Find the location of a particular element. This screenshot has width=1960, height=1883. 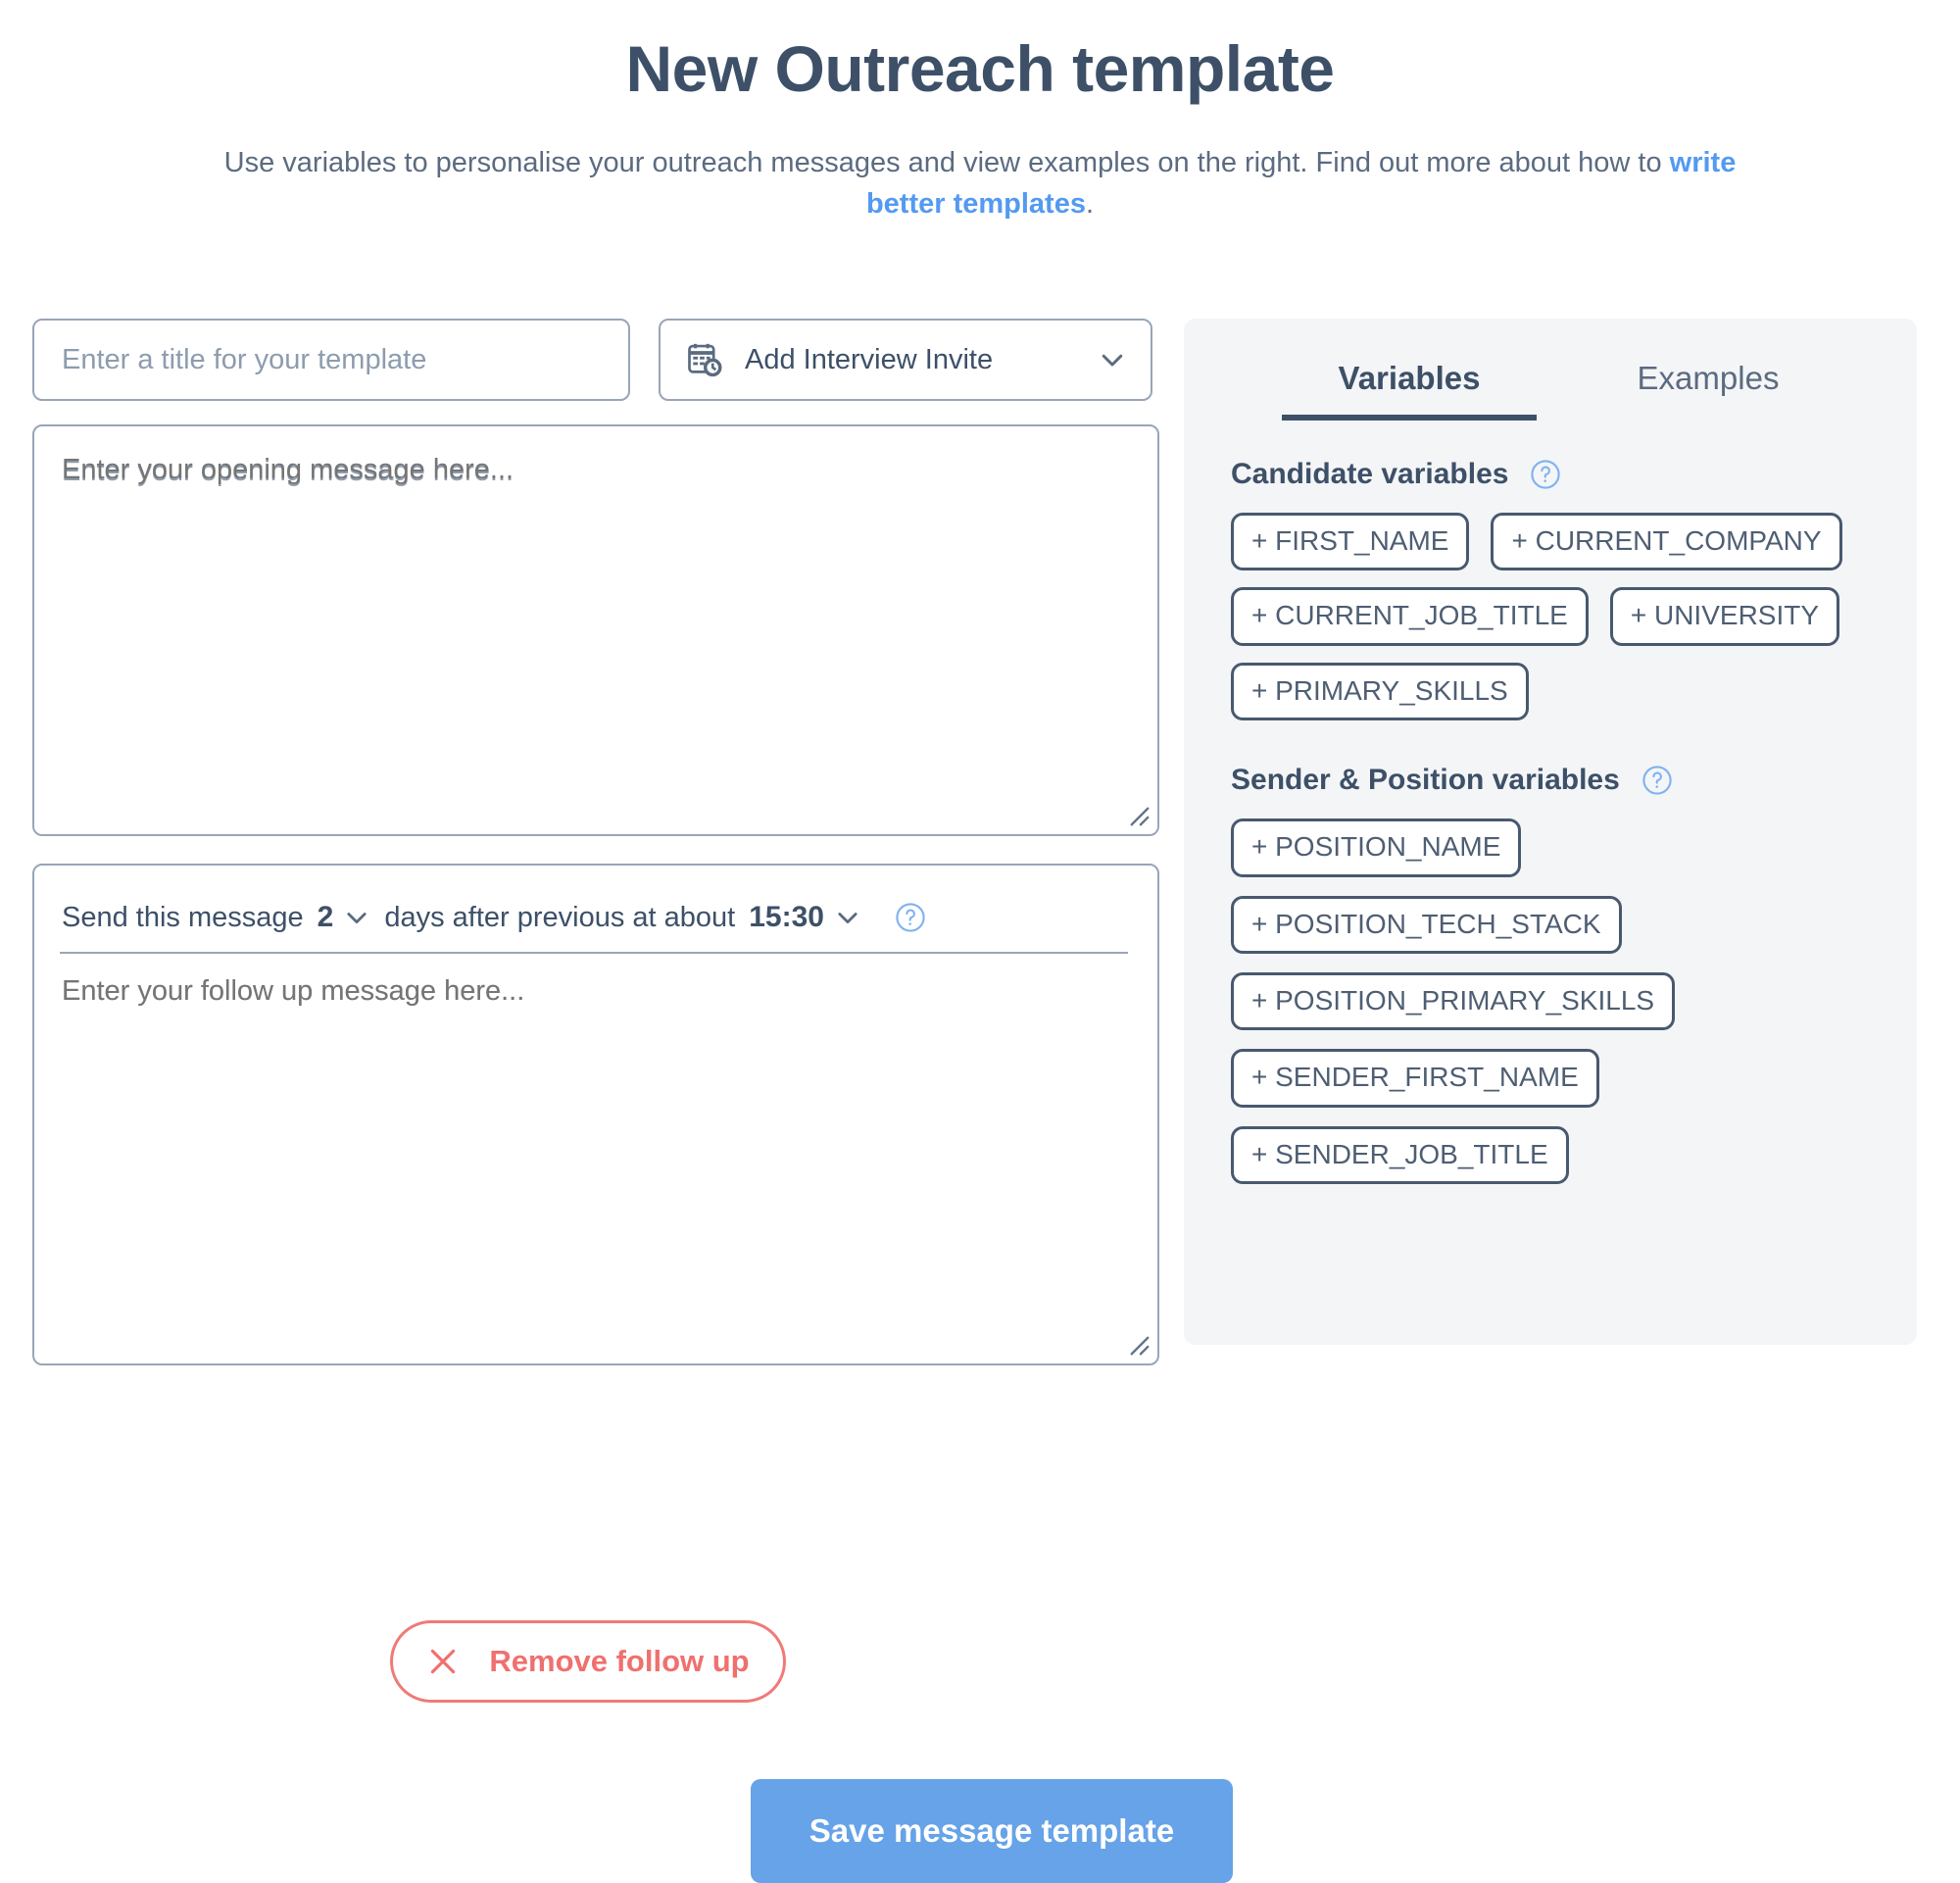

template-meta-row: Add Interview Invite is located at coordinates (595, 360).